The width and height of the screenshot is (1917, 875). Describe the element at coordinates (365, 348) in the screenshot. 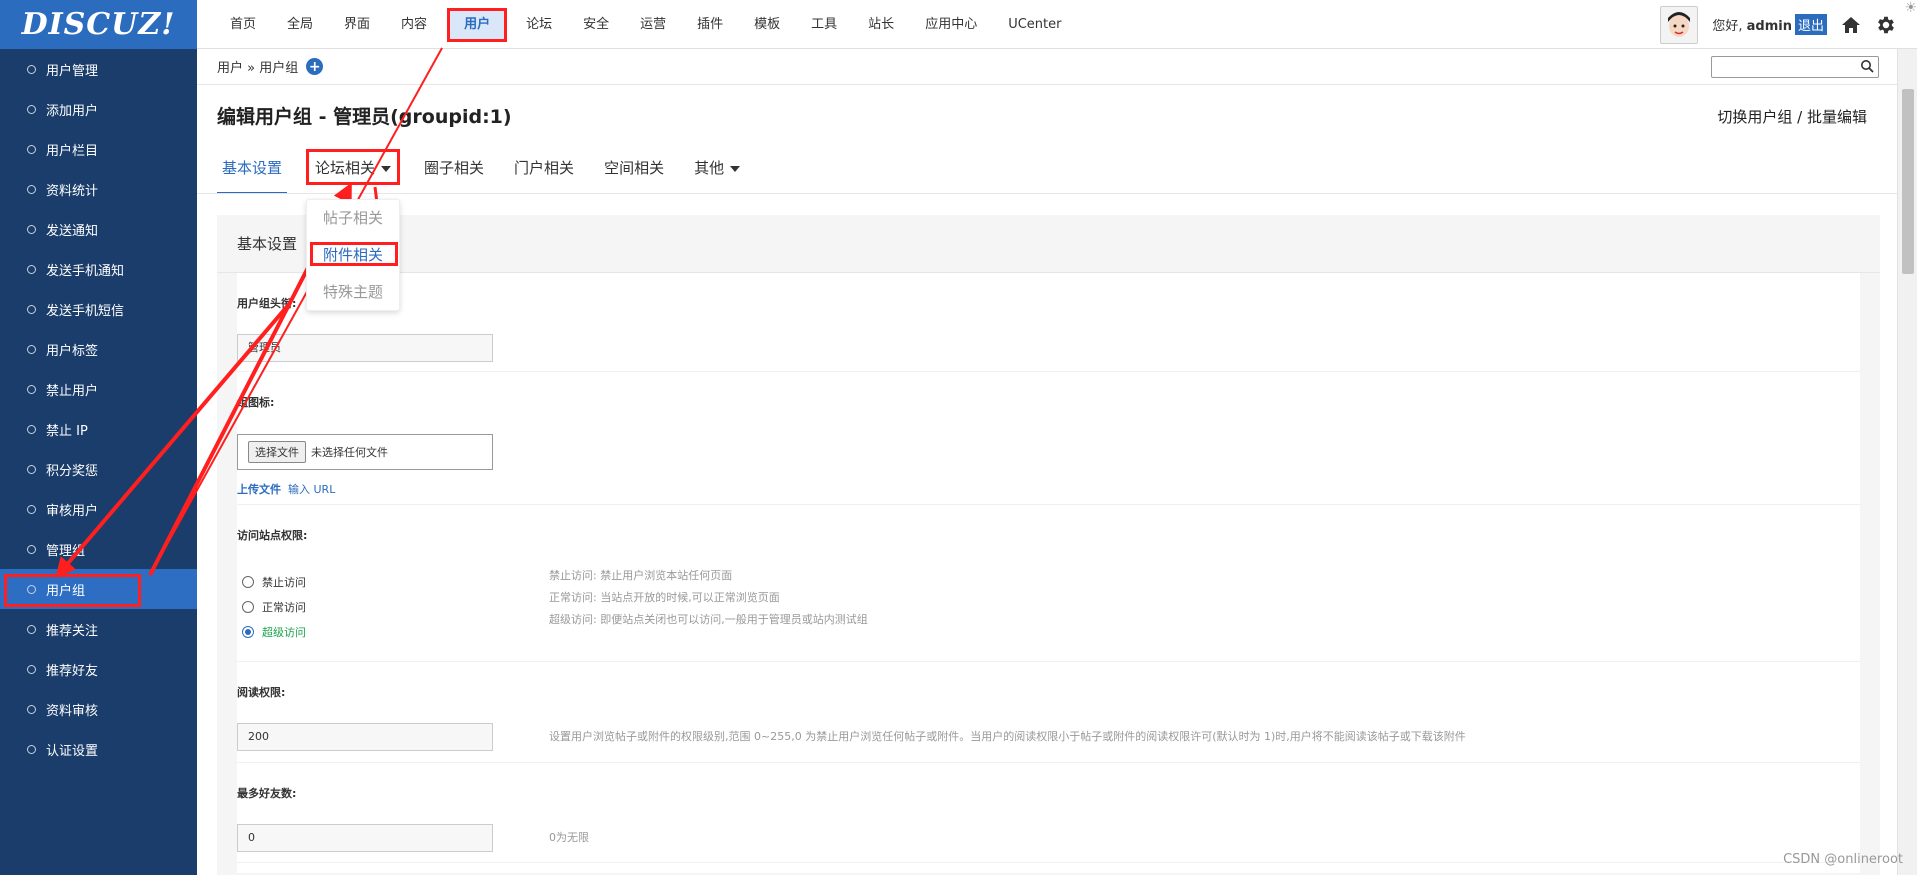

I see `group-title-input: 管理员` at that location.